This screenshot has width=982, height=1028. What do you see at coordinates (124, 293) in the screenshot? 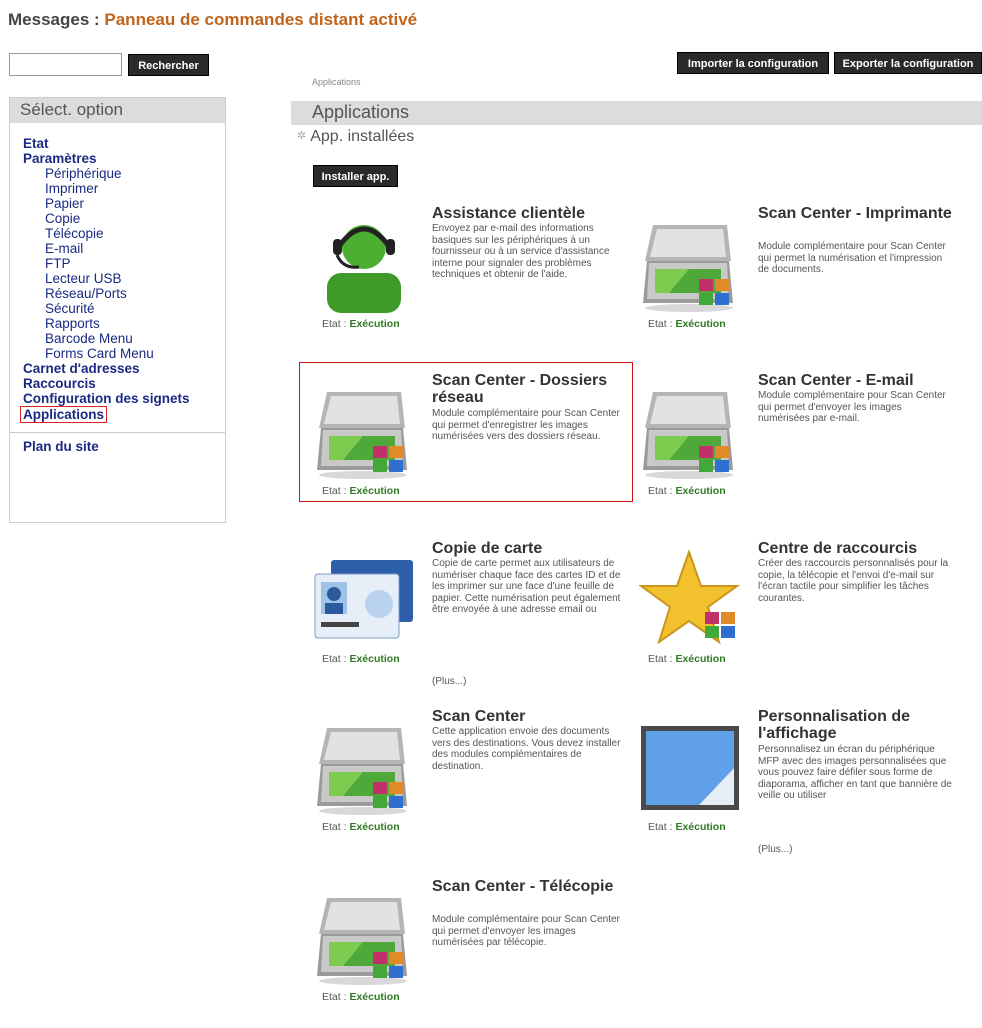
I see `sidebar-item-r-seau-ports: Réseau/Ports` at bounding box center [124, 293].